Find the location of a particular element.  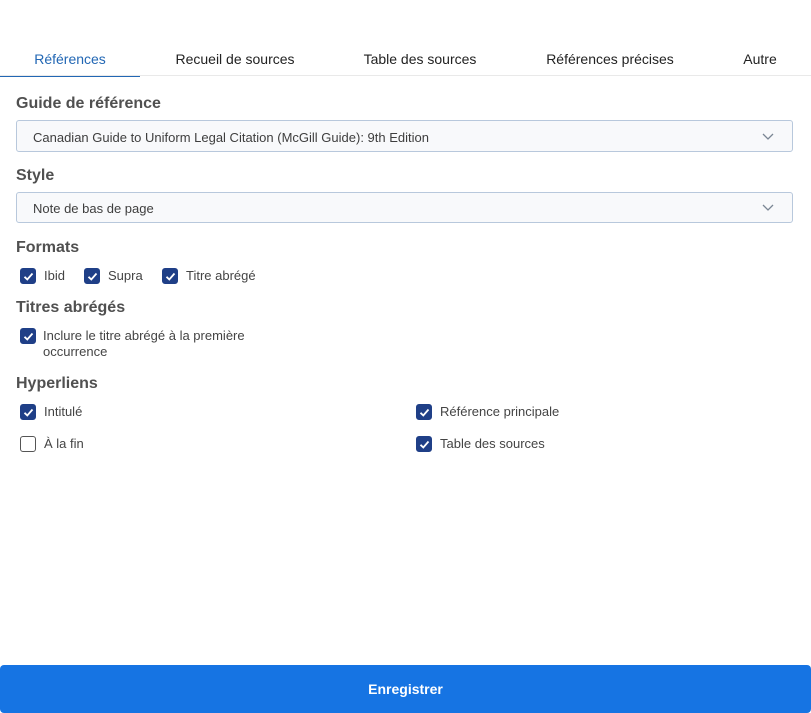

include-short-title-checkbox is located at coordinates (28, 336).